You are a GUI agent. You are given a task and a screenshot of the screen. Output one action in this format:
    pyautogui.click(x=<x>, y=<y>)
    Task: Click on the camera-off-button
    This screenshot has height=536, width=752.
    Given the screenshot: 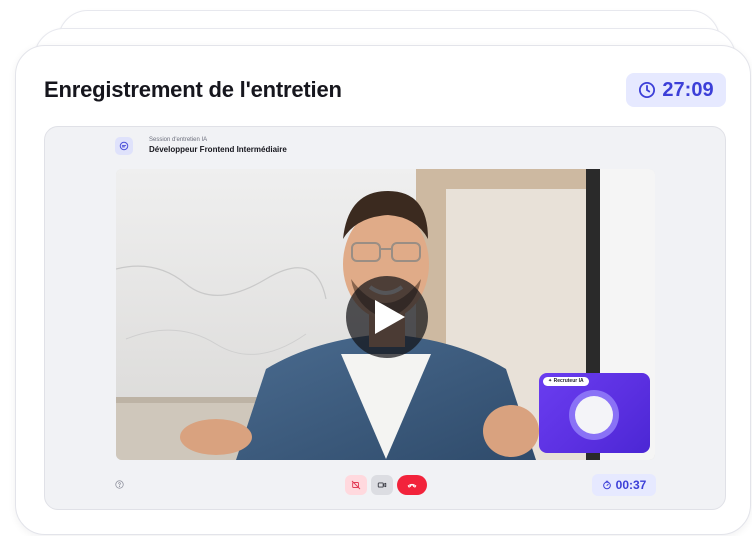 What is the action you would take?
    pyautogui.click(x=356, y=485)
    